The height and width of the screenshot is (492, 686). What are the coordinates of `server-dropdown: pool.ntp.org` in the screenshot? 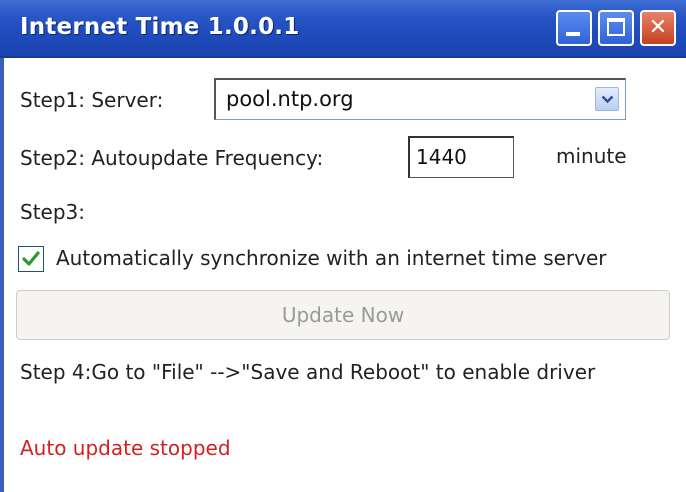 It's located at (420, 99).